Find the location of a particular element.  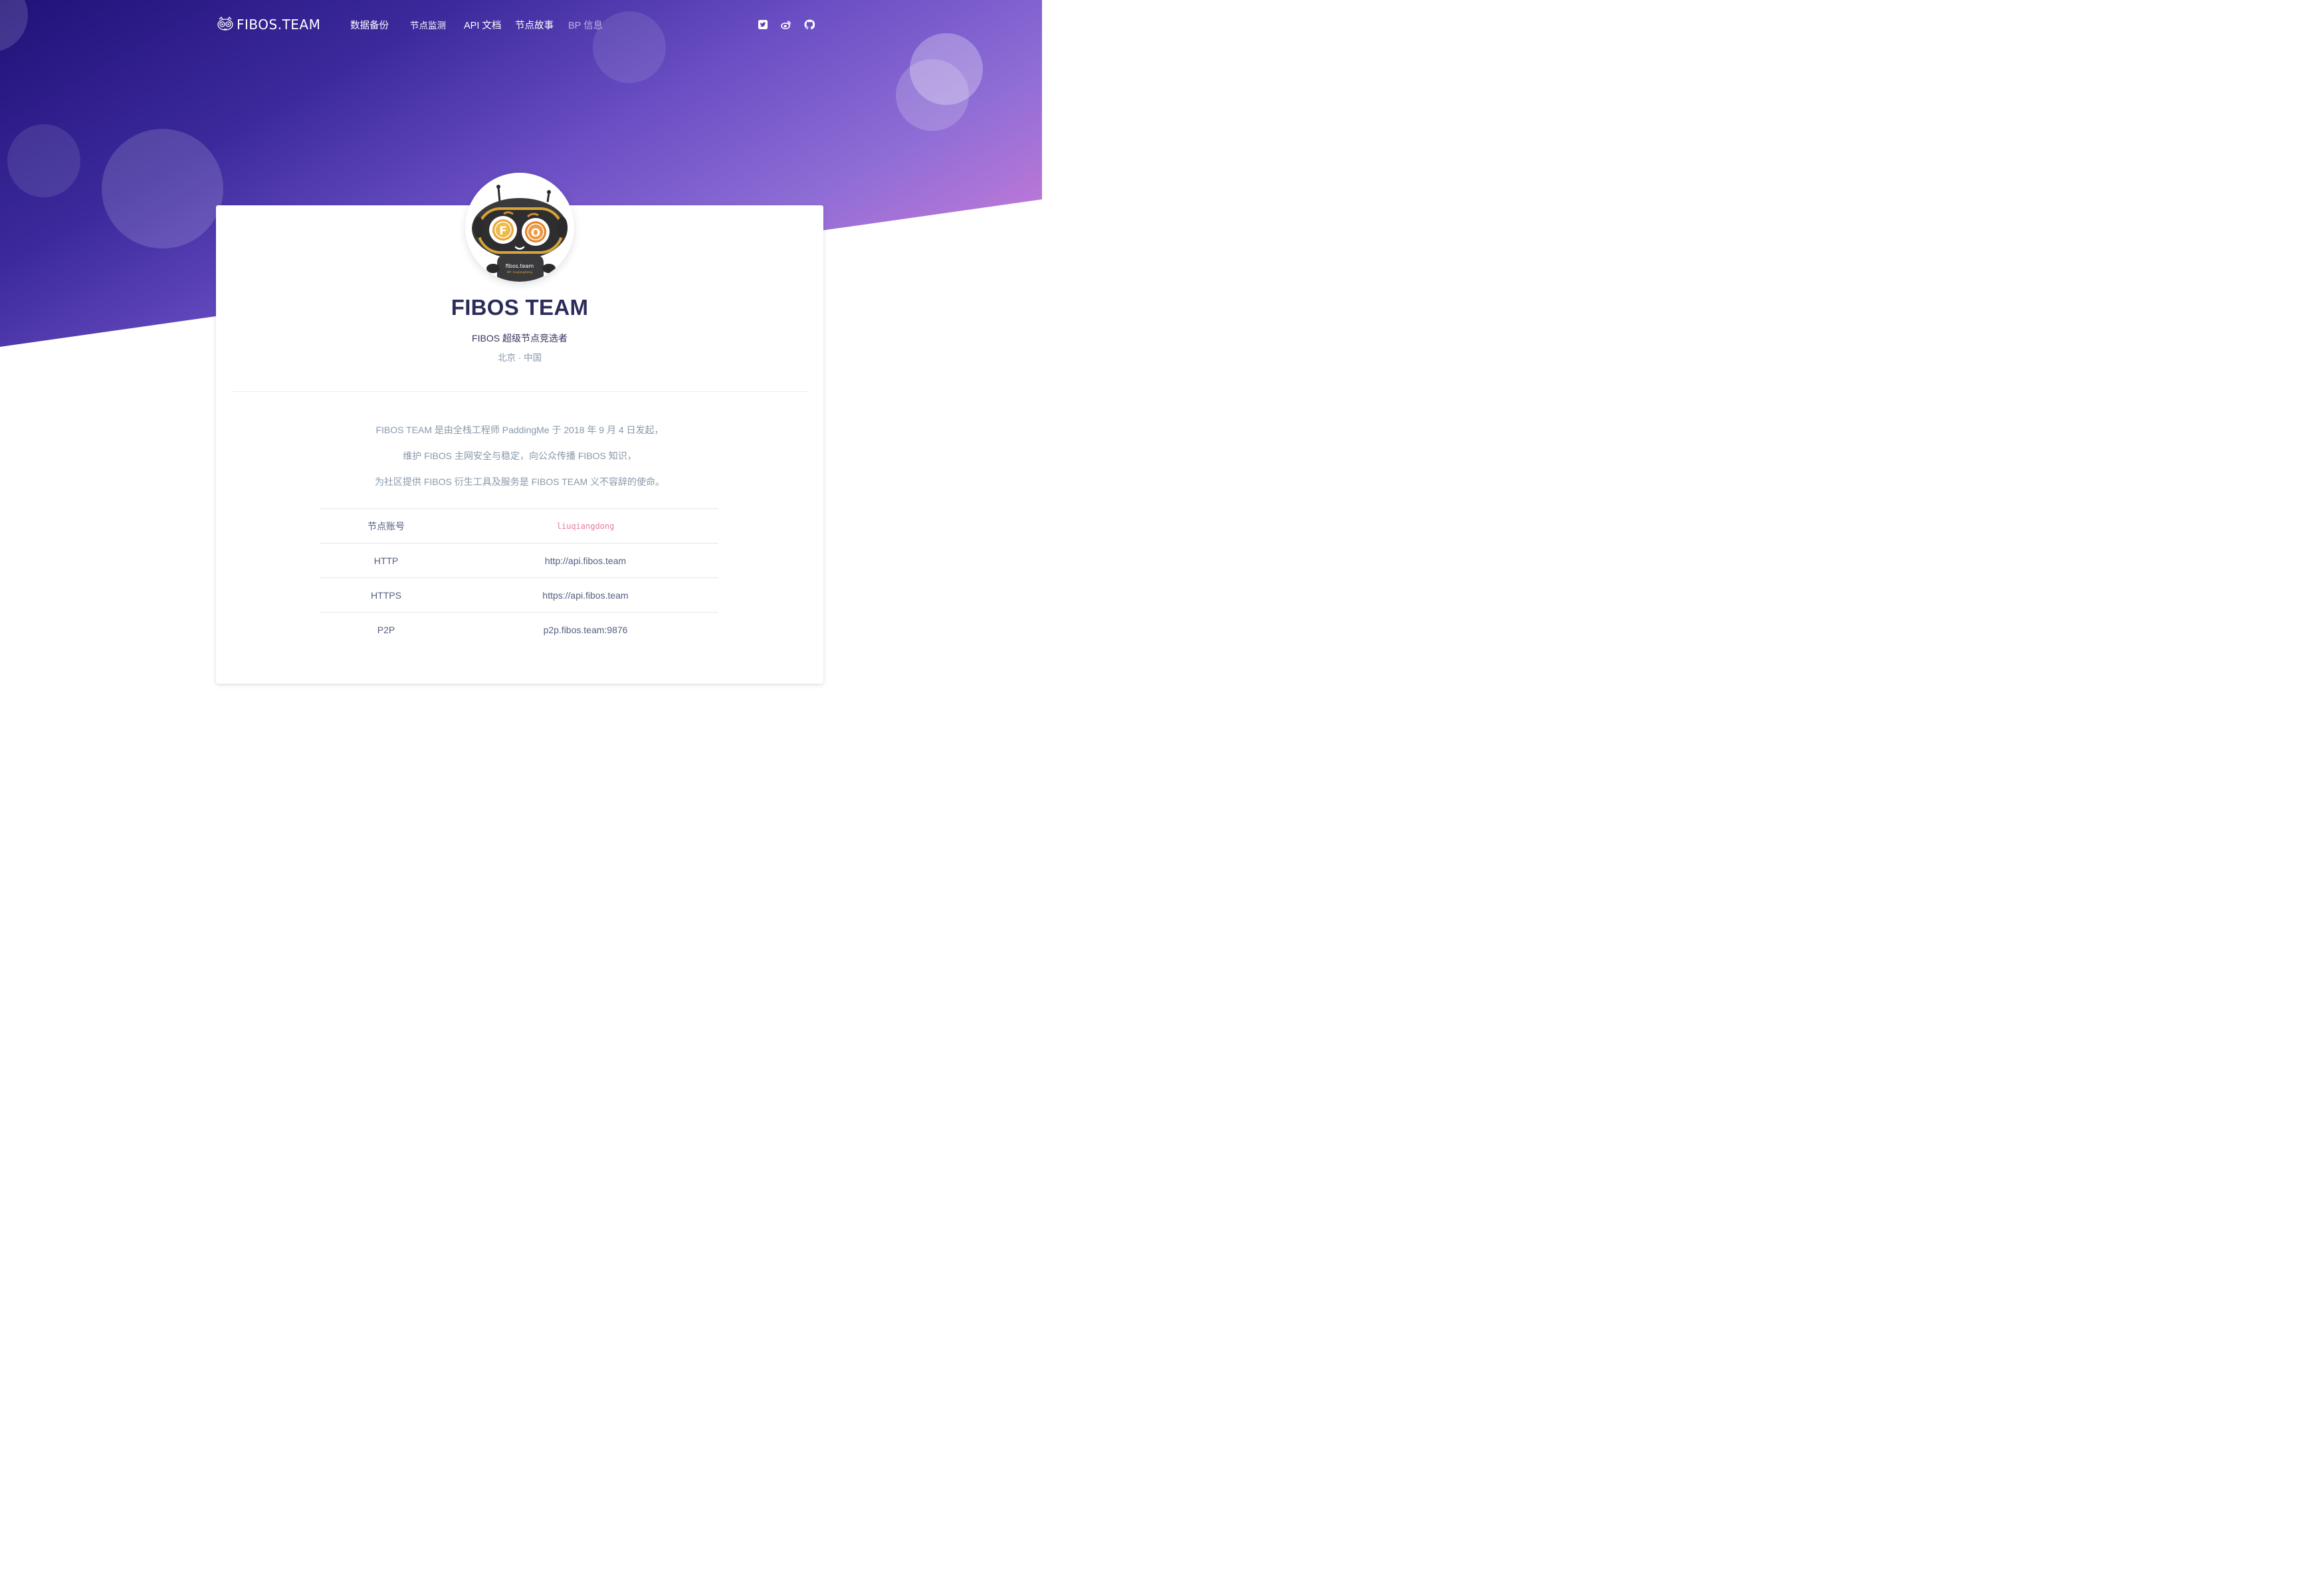

table-row: HTTP http://api.fibos.team is located at coordinates (519, 560).